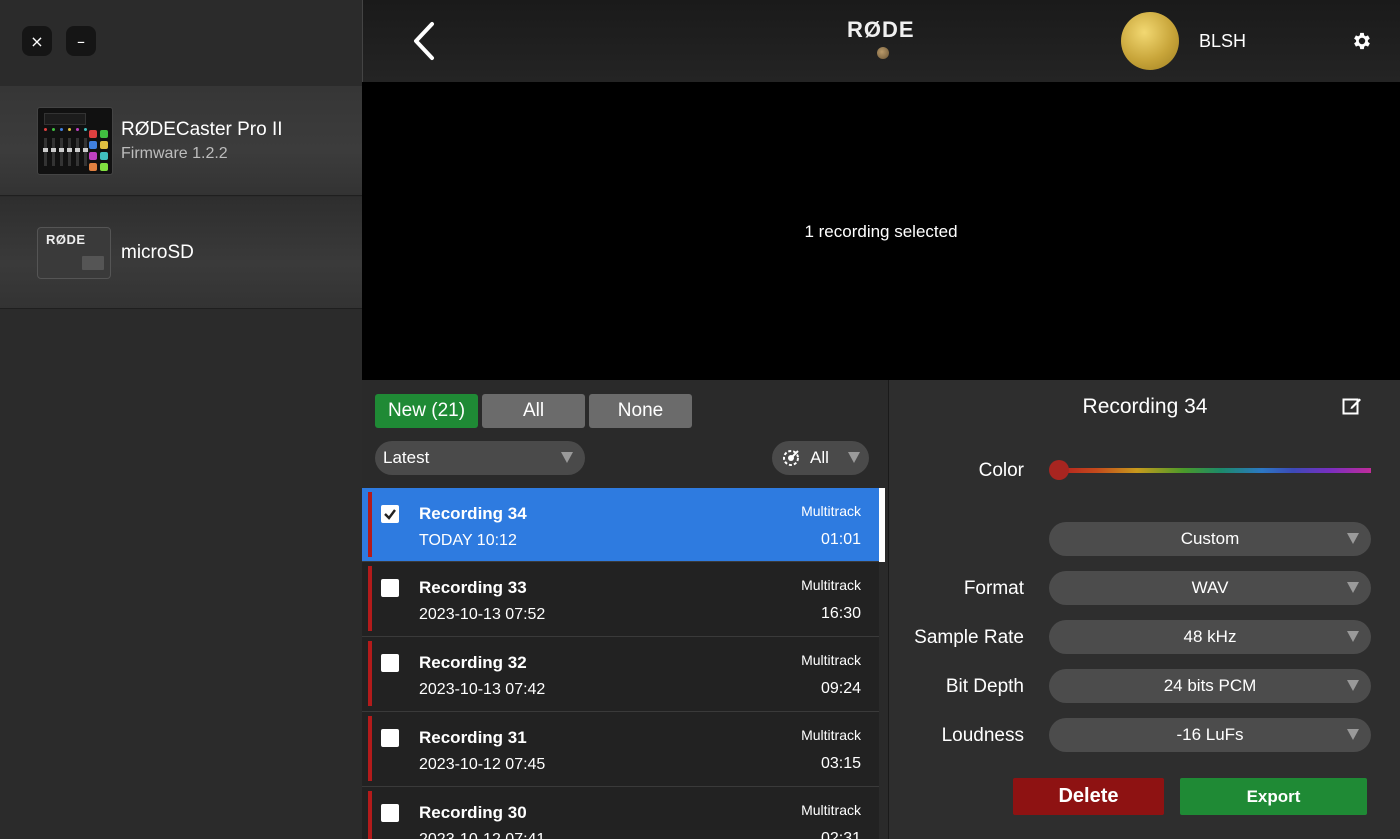  I want to click on checkbox-checked-icon, so click(390, 514).